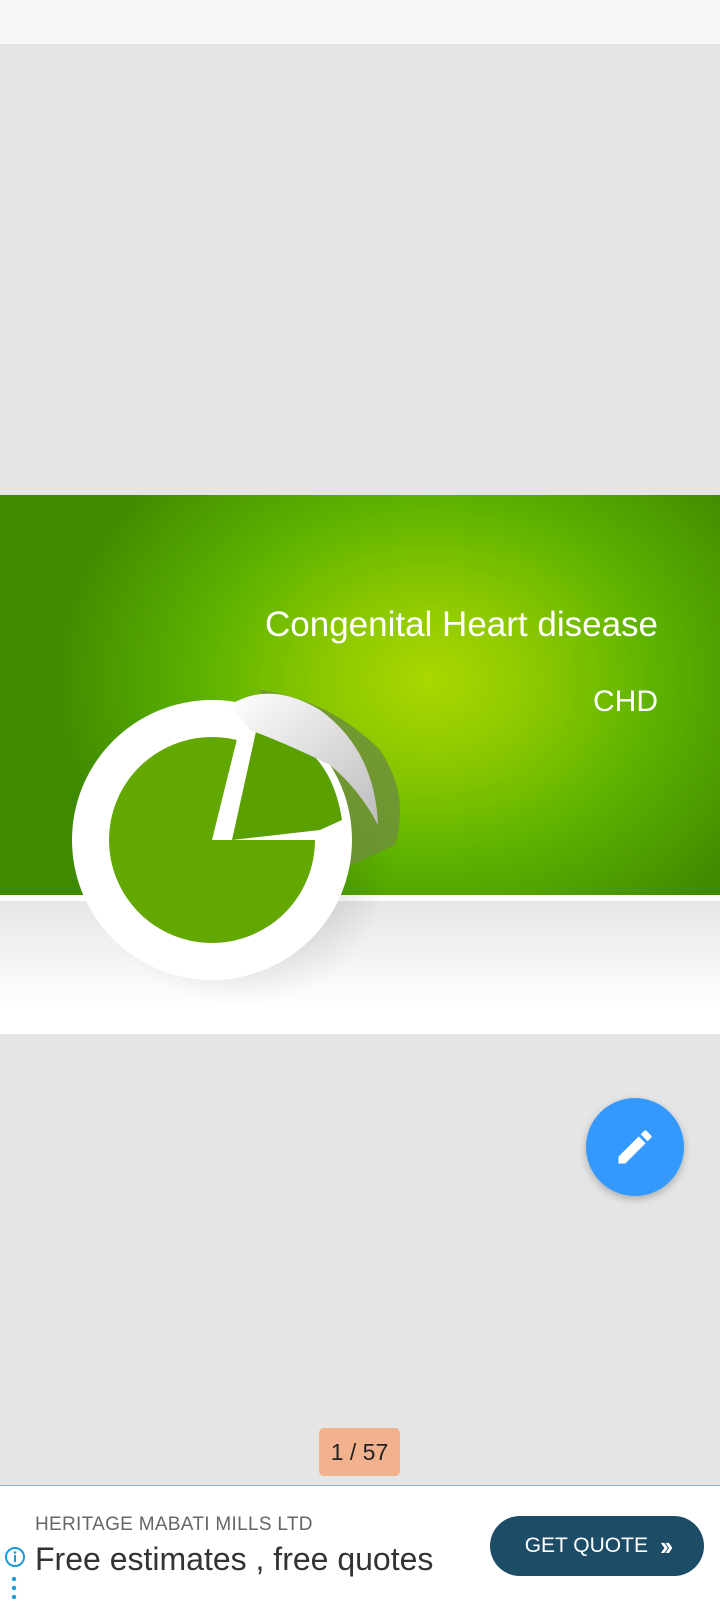 The image size is (720, 1601). I want to click on more-vertical-icon, so click(14, 1588).